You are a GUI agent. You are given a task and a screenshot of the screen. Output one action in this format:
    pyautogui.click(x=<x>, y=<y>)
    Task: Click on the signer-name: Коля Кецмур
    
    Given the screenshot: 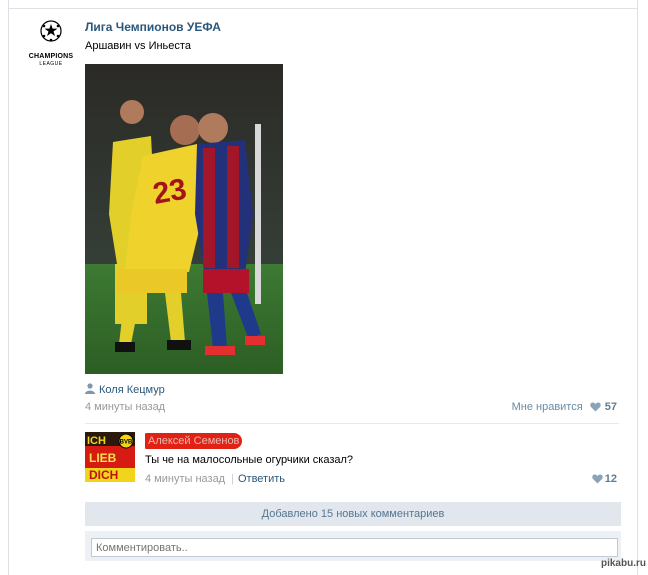 What is the action you would take?
    pyautogui.click(x=132, y=390)
    